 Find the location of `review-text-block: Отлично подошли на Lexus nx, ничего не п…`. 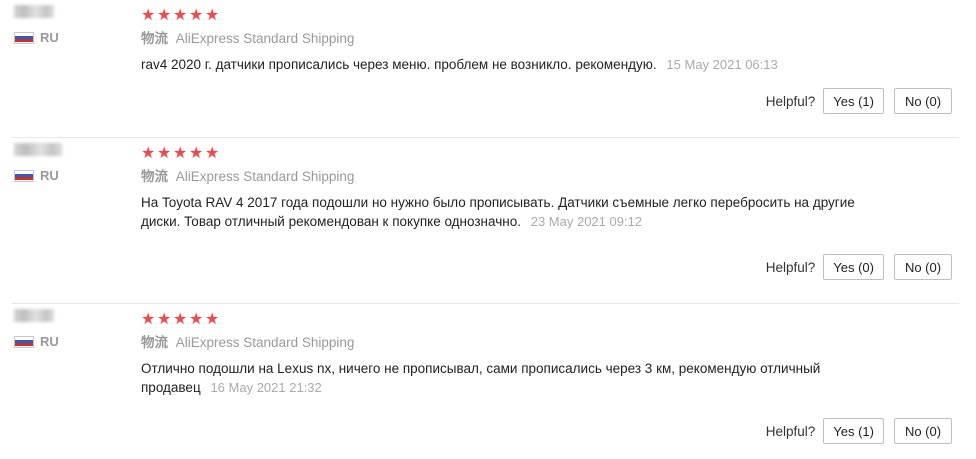

review-text-block: Отлично подошли на Lexus nx, ничего не п… is located at coordinates (501, 378).